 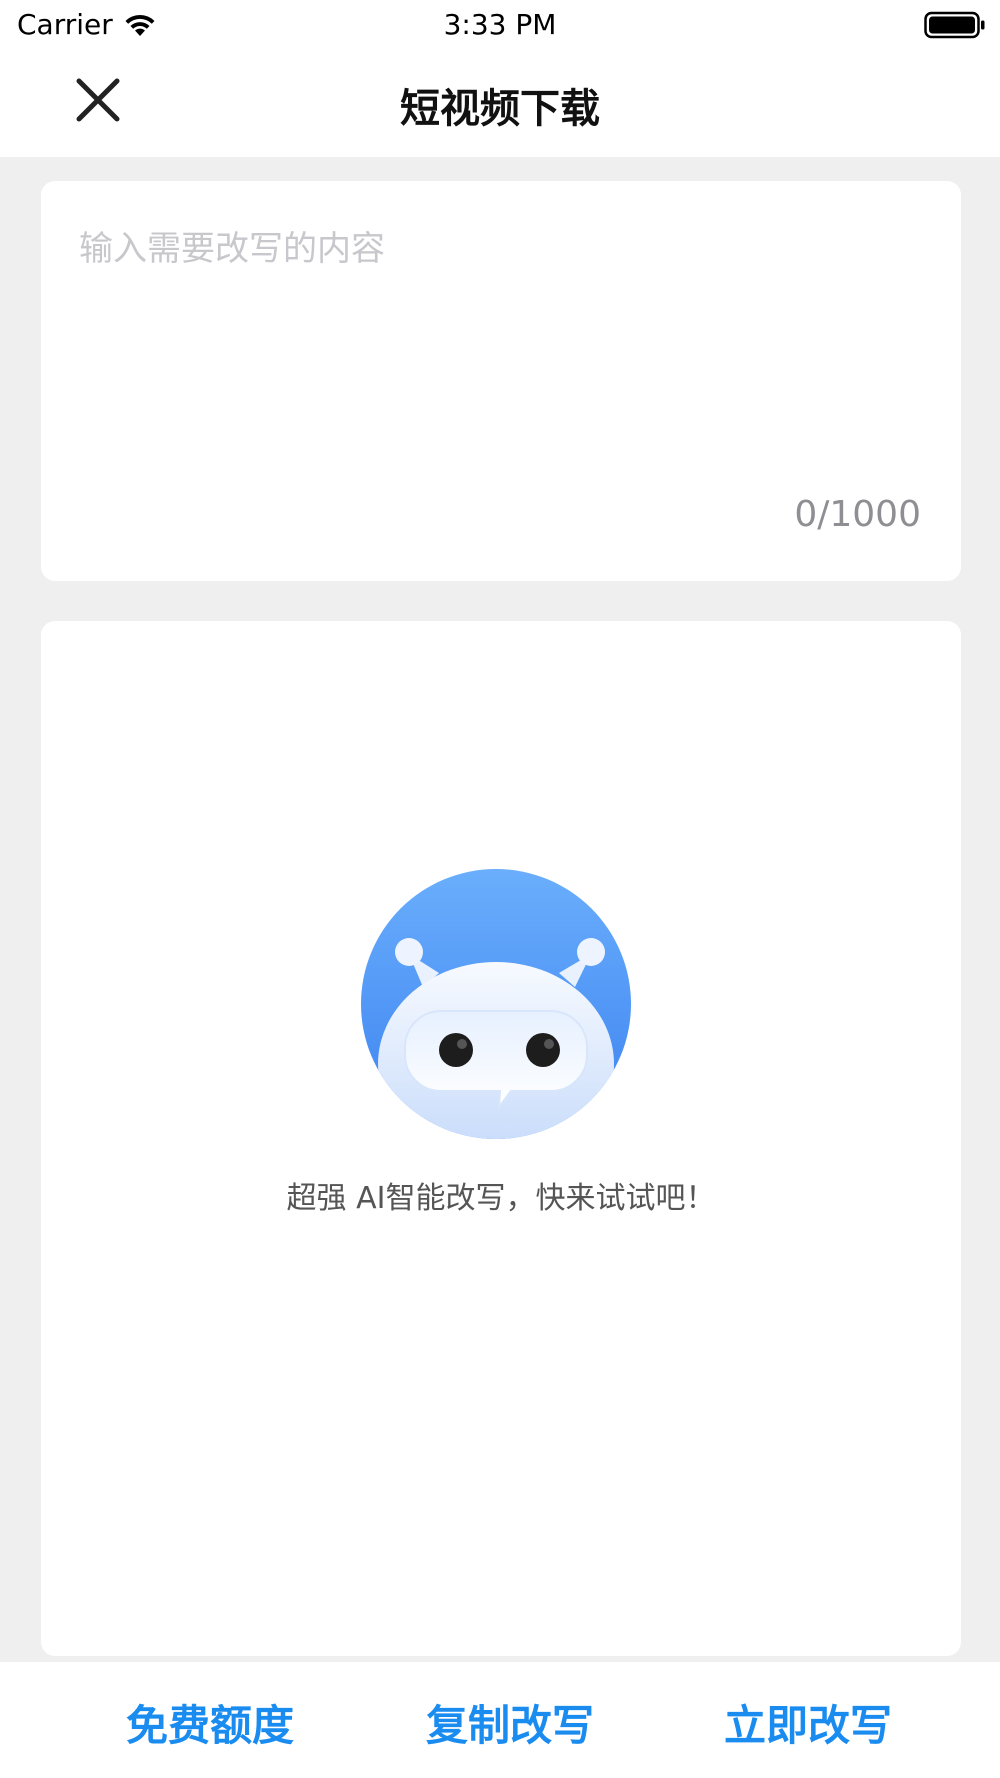 I want to click on content-input, so click(x=499, y=346).